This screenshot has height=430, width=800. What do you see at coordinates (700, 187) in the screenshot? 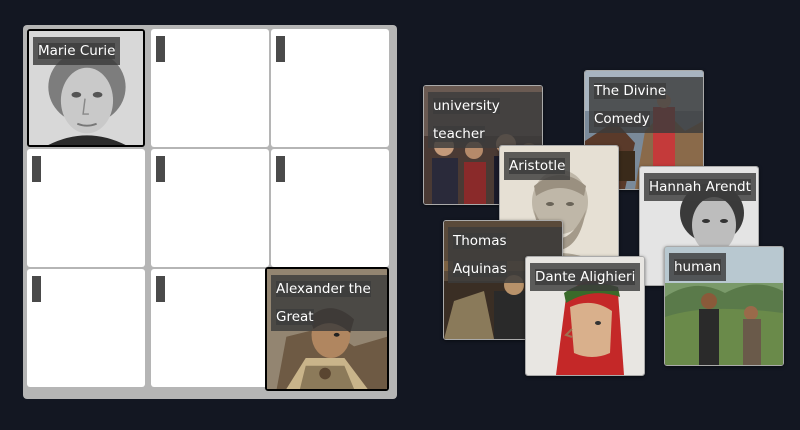
I see `card-label: Hannah Arendt` at bounding box center [700, 187].